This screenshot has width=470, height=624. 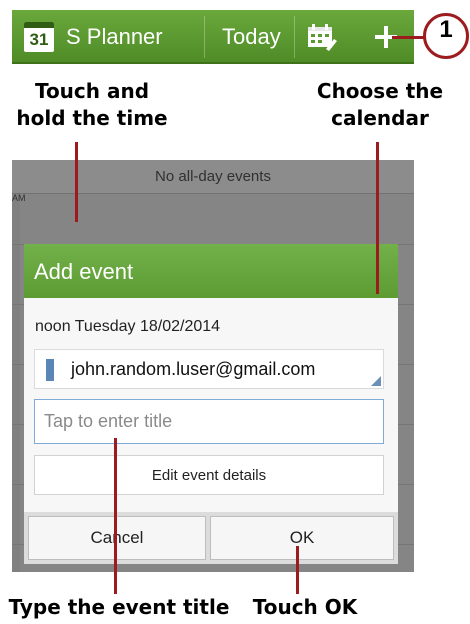 What do you see at coordinates (209, 421) in the screenshot?
I see `event-title-input` at bounding box center [209, 421].